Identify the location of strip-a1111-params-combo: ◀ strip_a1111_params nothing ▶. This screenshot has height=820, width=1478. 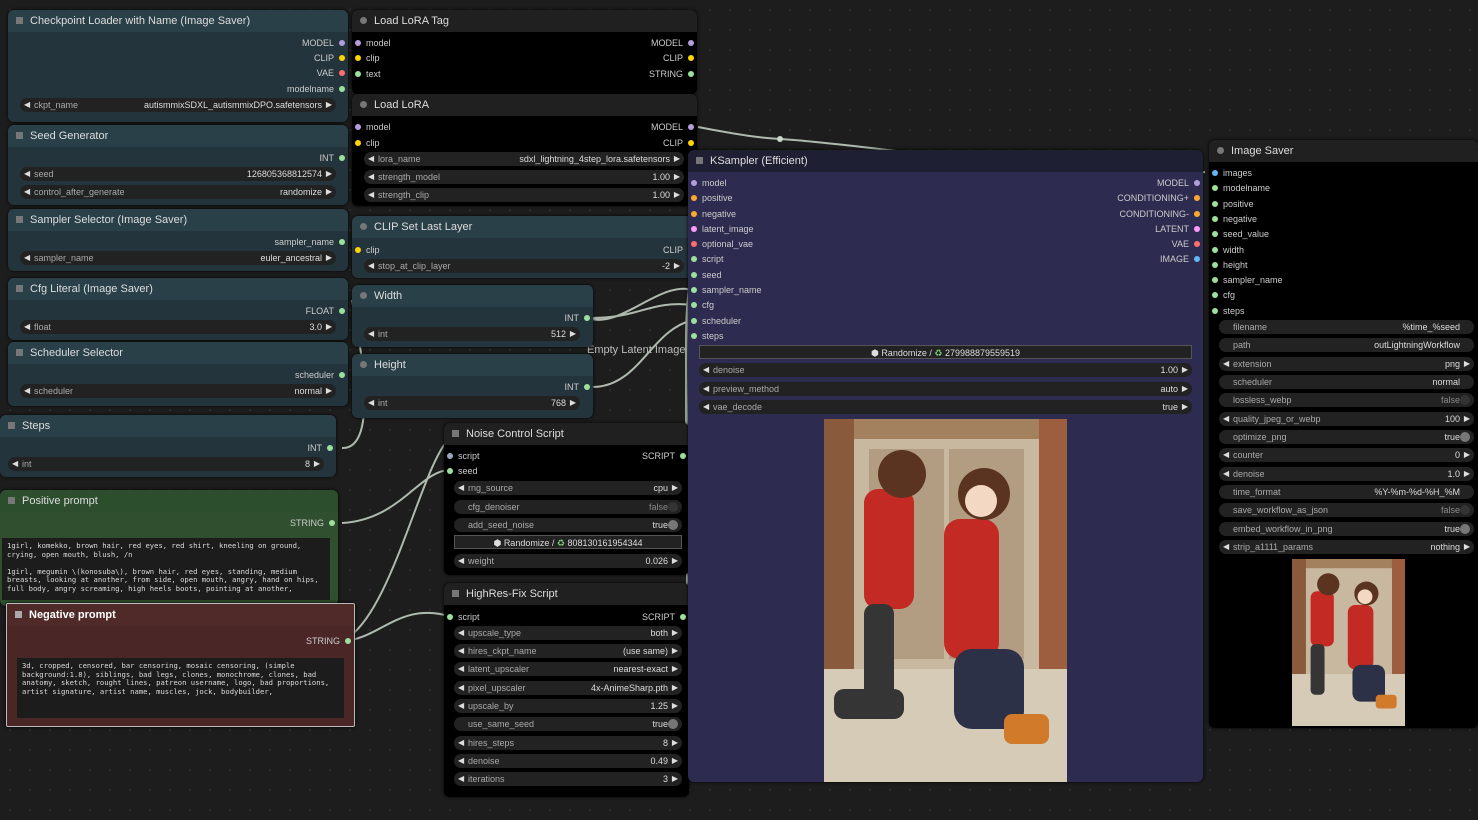
(1346, 547).